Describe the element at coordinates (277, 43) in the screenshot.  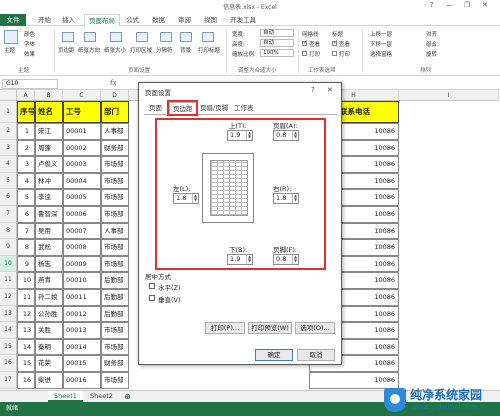
I see `height-select: 自动` at that location.